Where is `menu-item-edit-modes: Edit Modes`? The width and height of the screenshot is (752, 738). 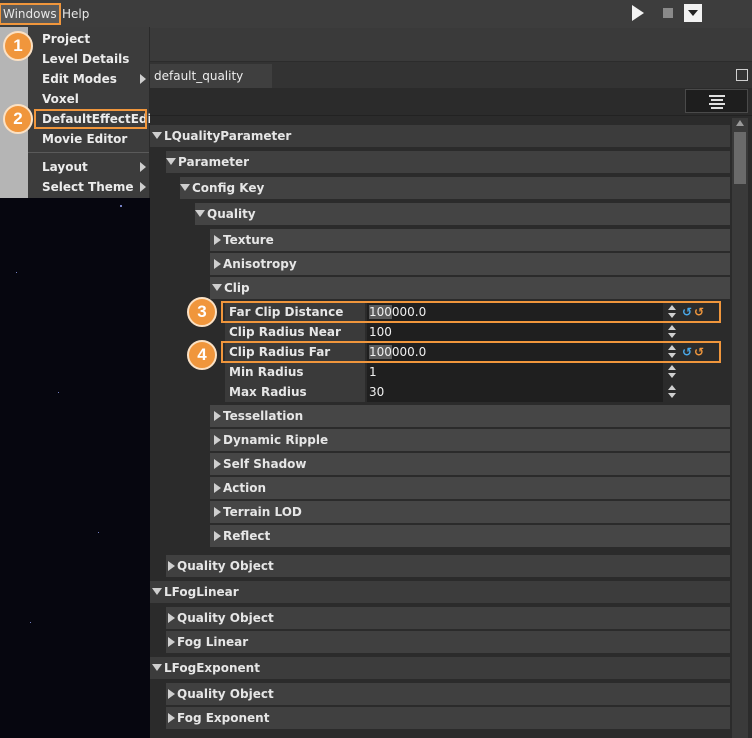 menu-item-edit-modes: Edit Modes is located at coordinates (88, 79).